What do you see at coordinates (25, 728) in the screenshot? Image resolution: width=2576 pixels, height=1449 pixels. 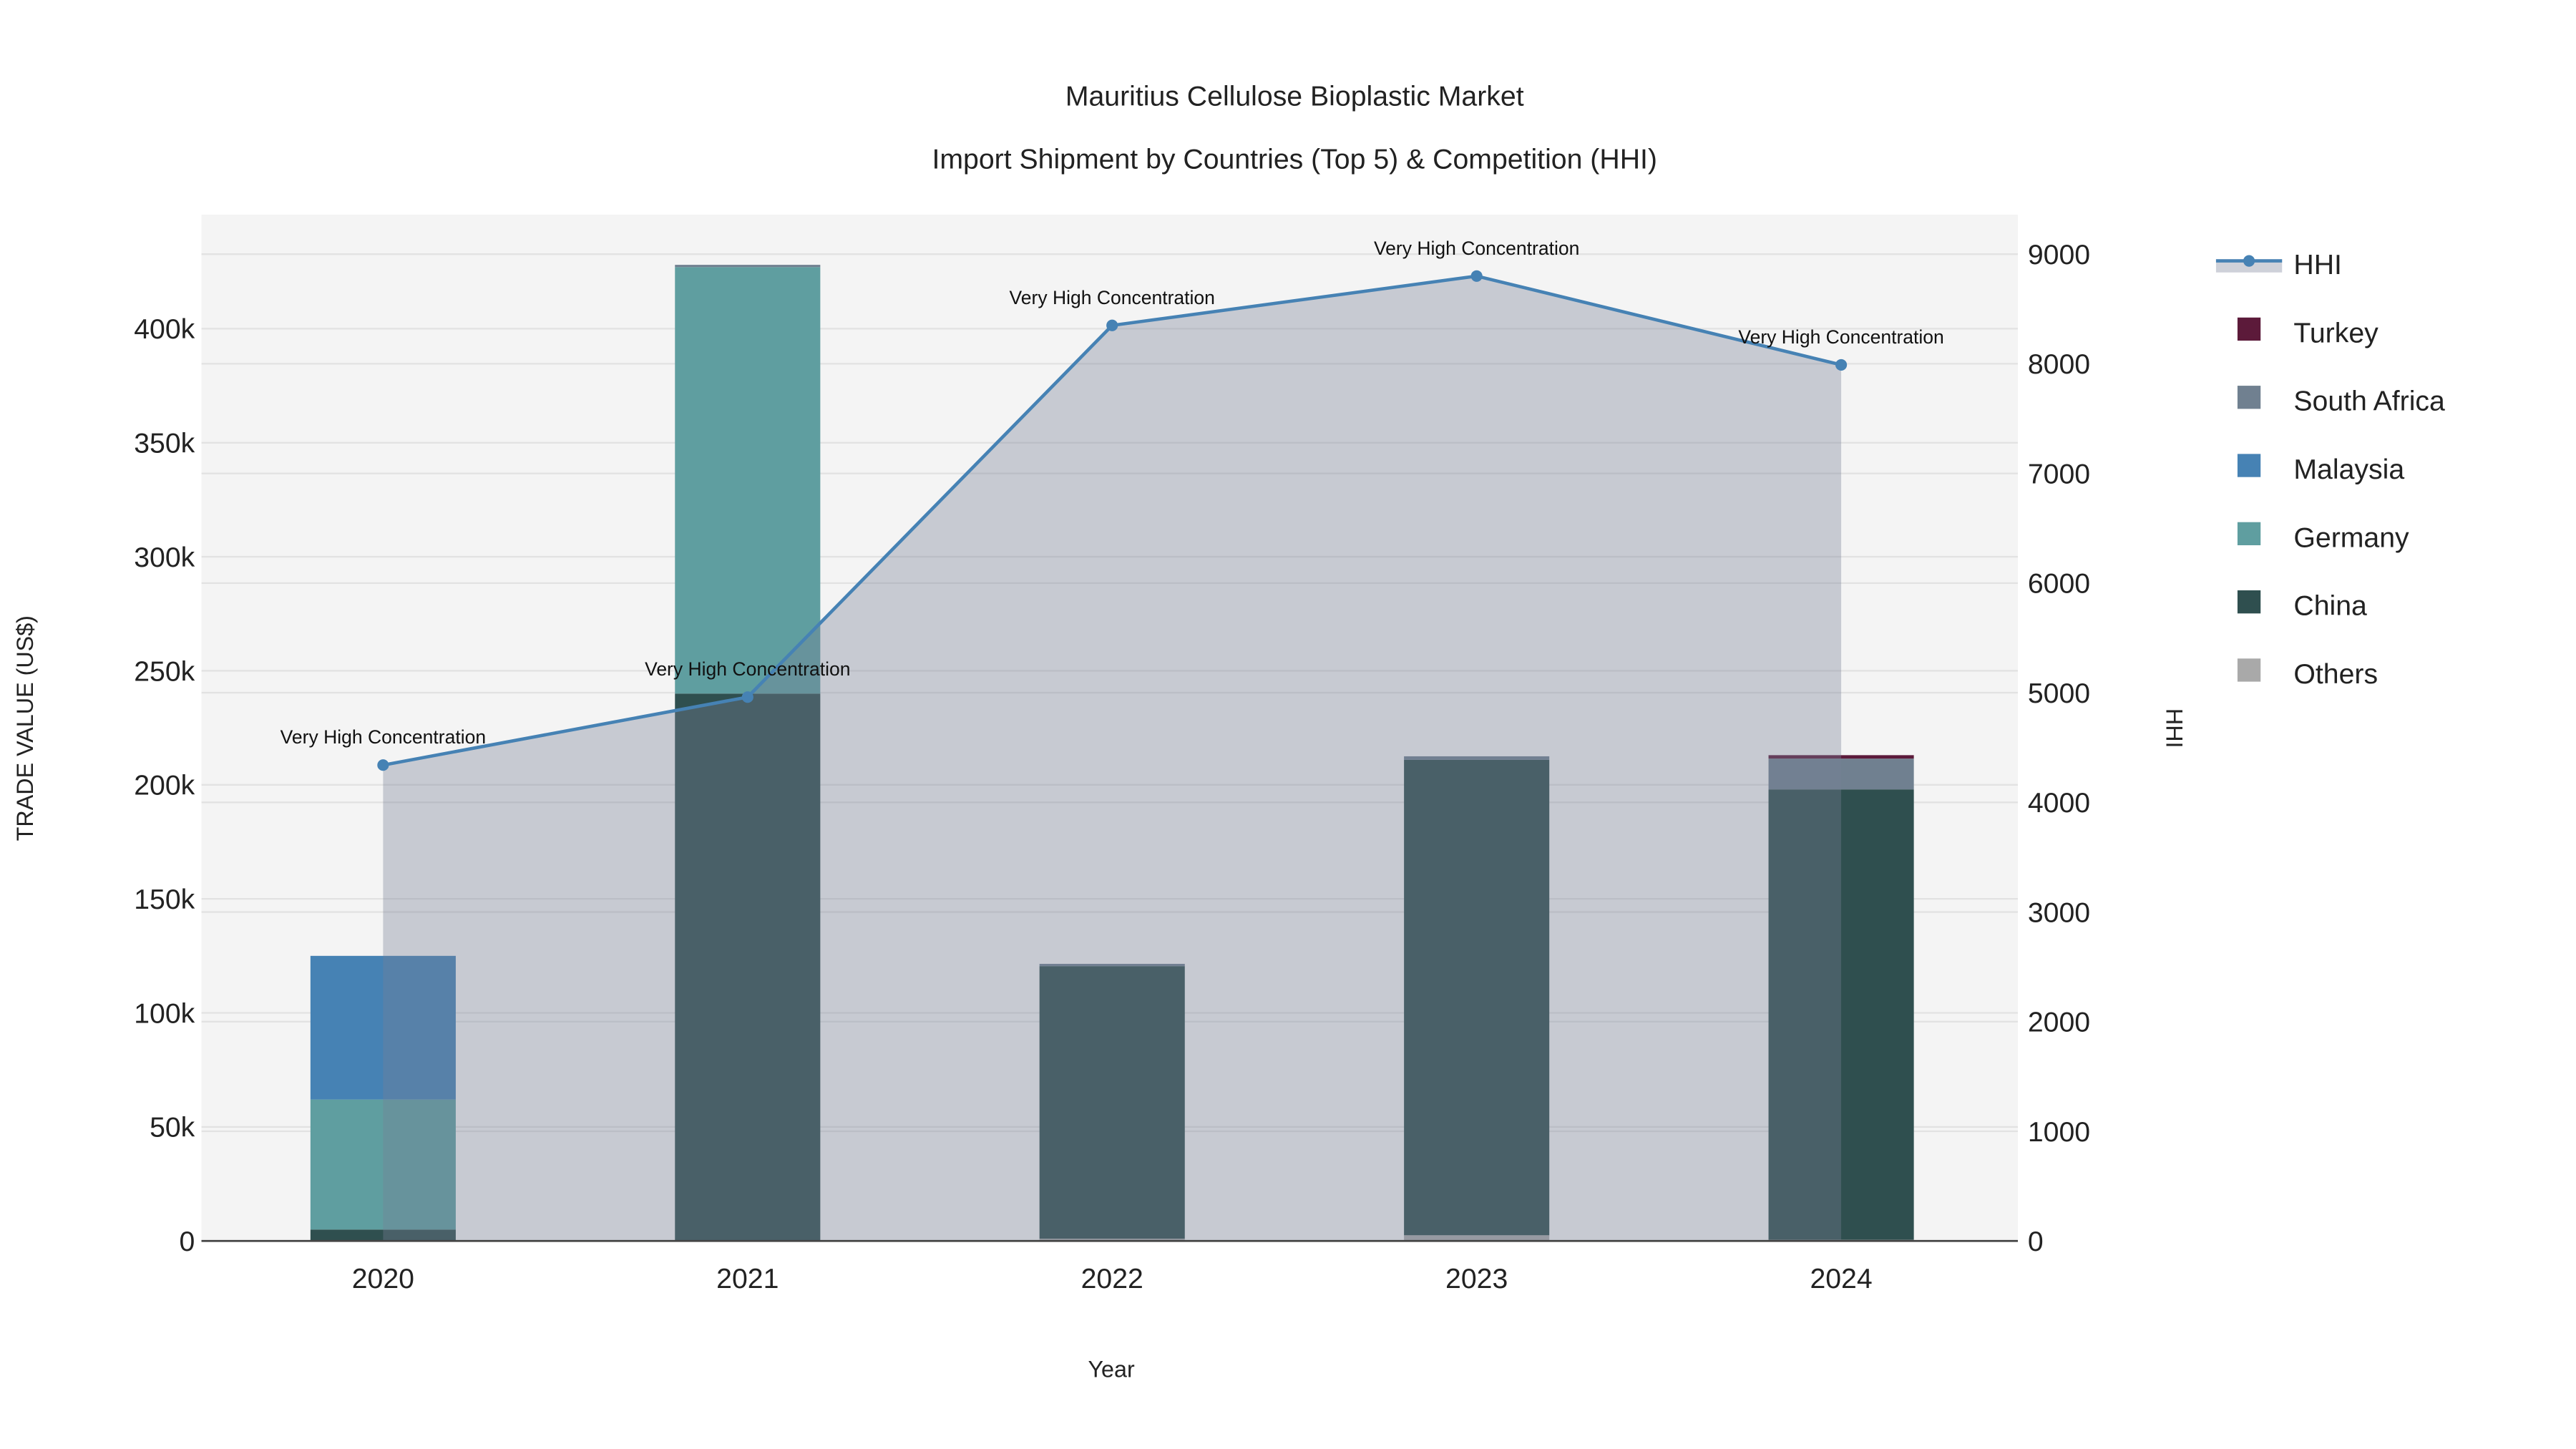 I see `y-axis-title: TRADE VALUE (US$)` at bounding box center [25, 728].